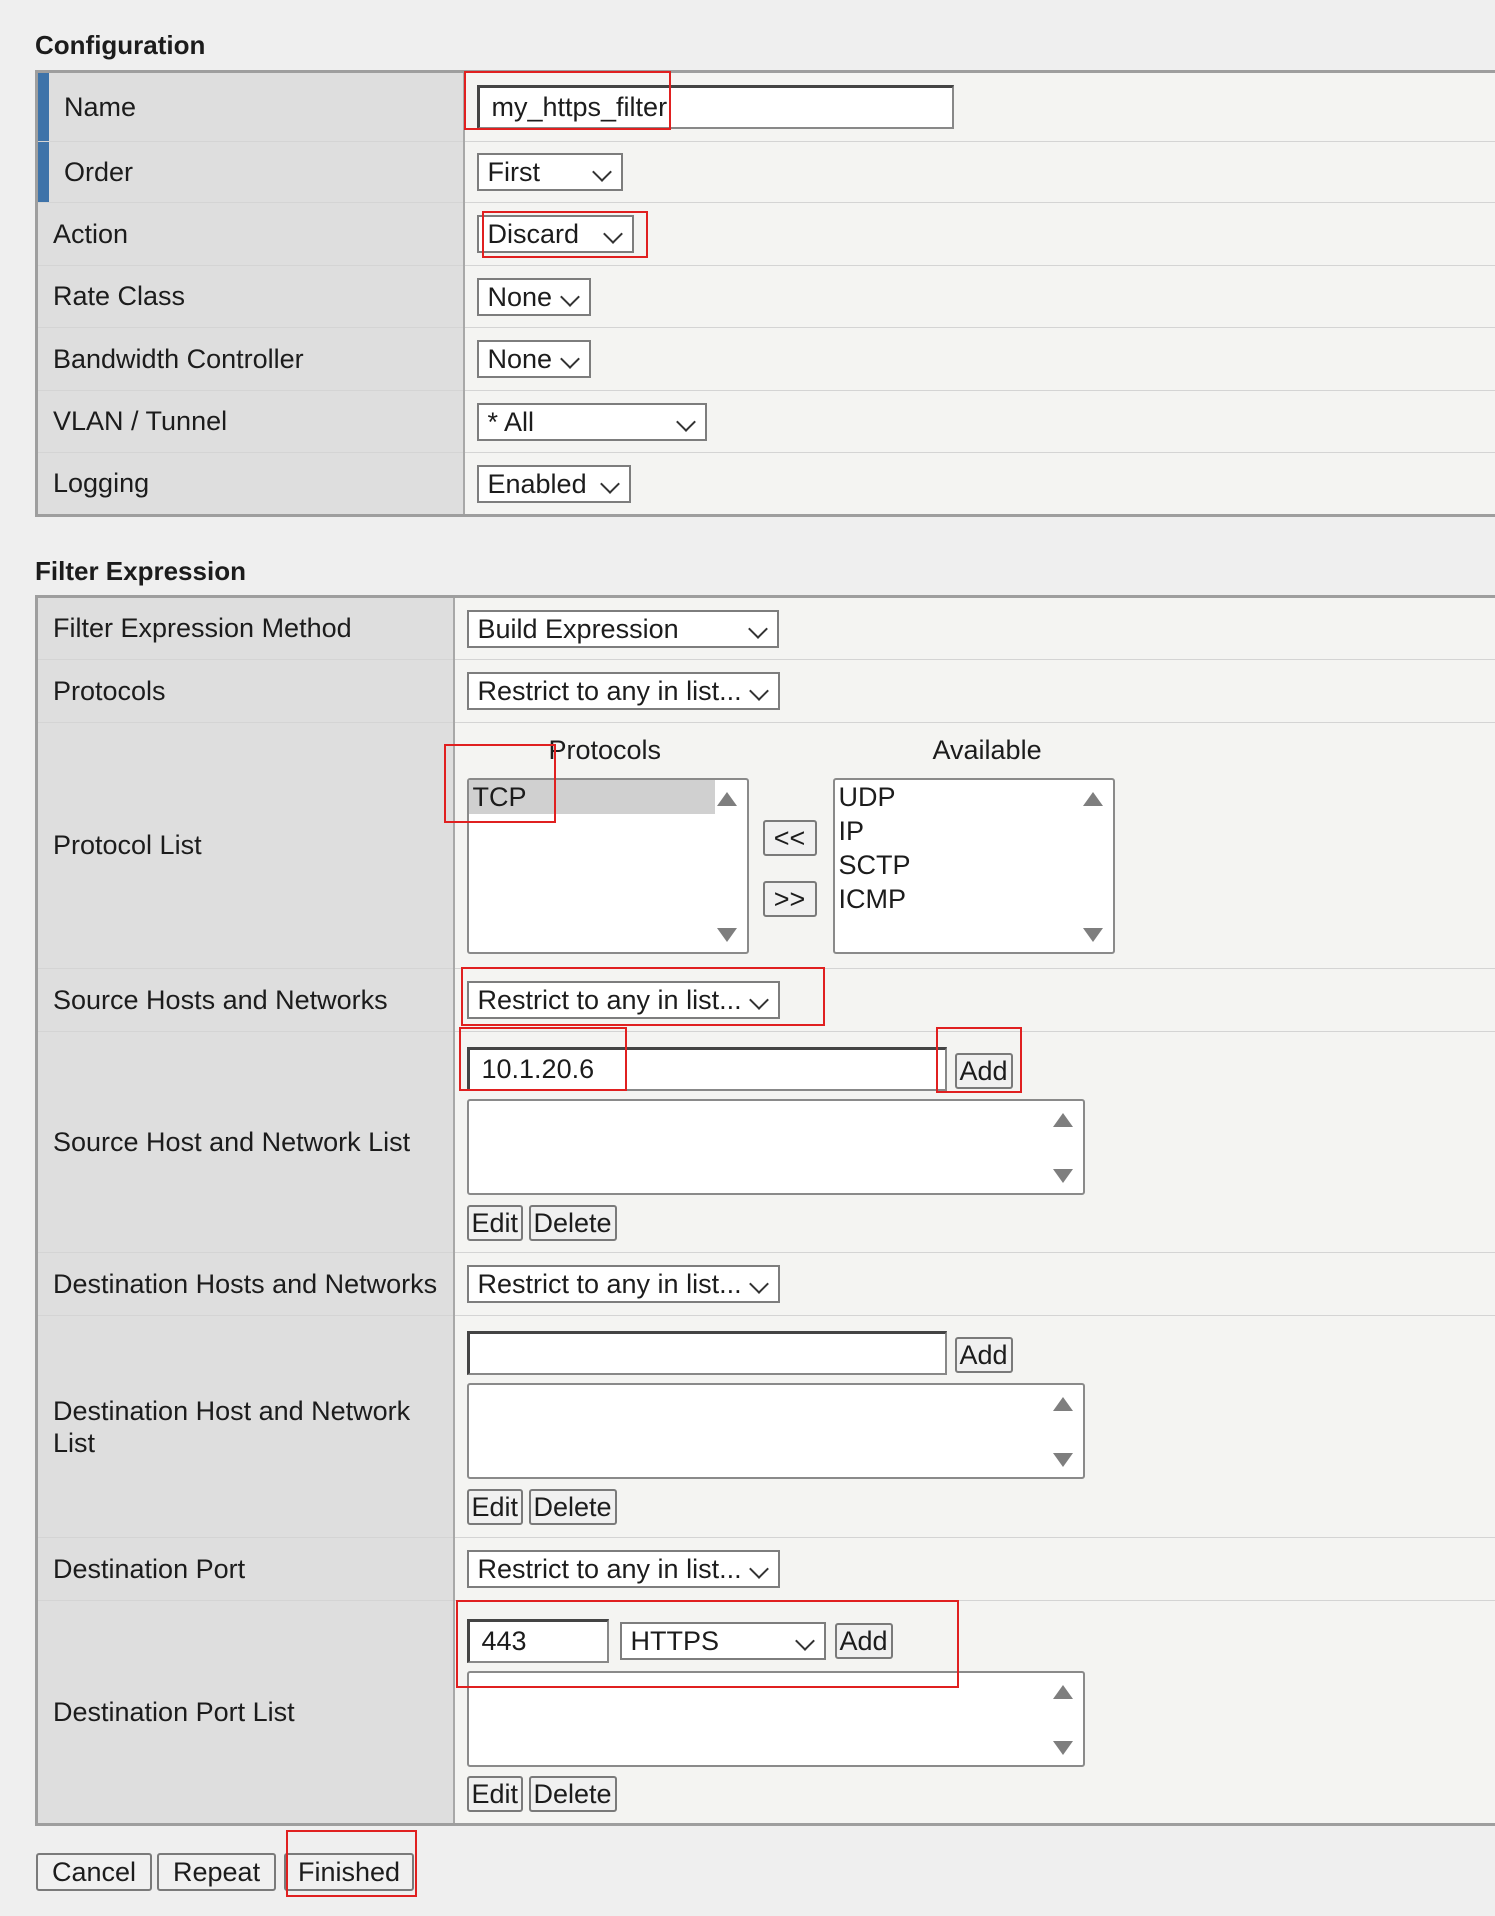 The width and height of the screenshot is (1495, 1916). Describe the element at coordinates (245, 1569) in the screenshot. I see `destination-port-label: Destination Port` at that location.